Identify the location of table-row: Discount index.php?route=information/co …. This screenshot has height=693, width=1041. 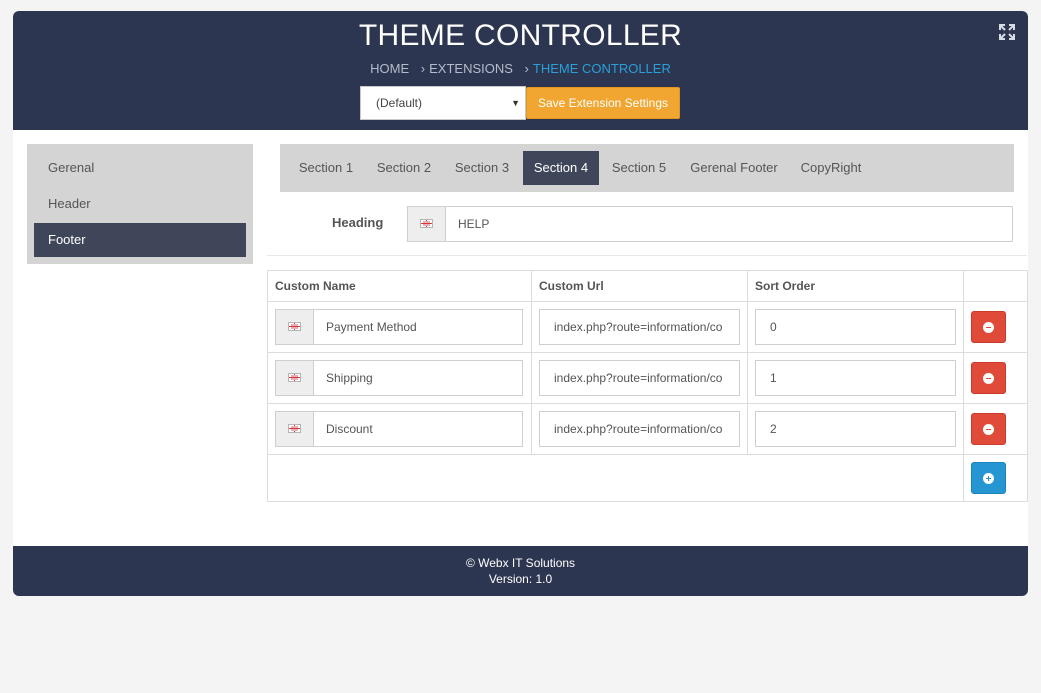
(647, 429).